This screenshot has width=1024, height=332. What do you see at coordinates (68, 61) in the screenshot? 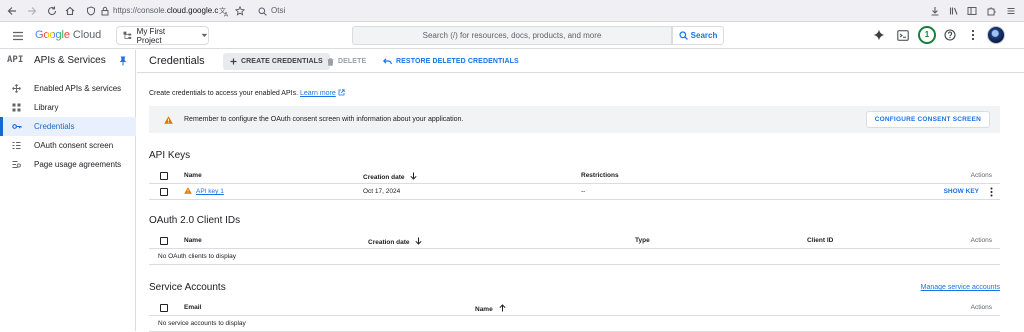
I see `sidebar-header: API APIs & Services` at bounding box center [68, 61].